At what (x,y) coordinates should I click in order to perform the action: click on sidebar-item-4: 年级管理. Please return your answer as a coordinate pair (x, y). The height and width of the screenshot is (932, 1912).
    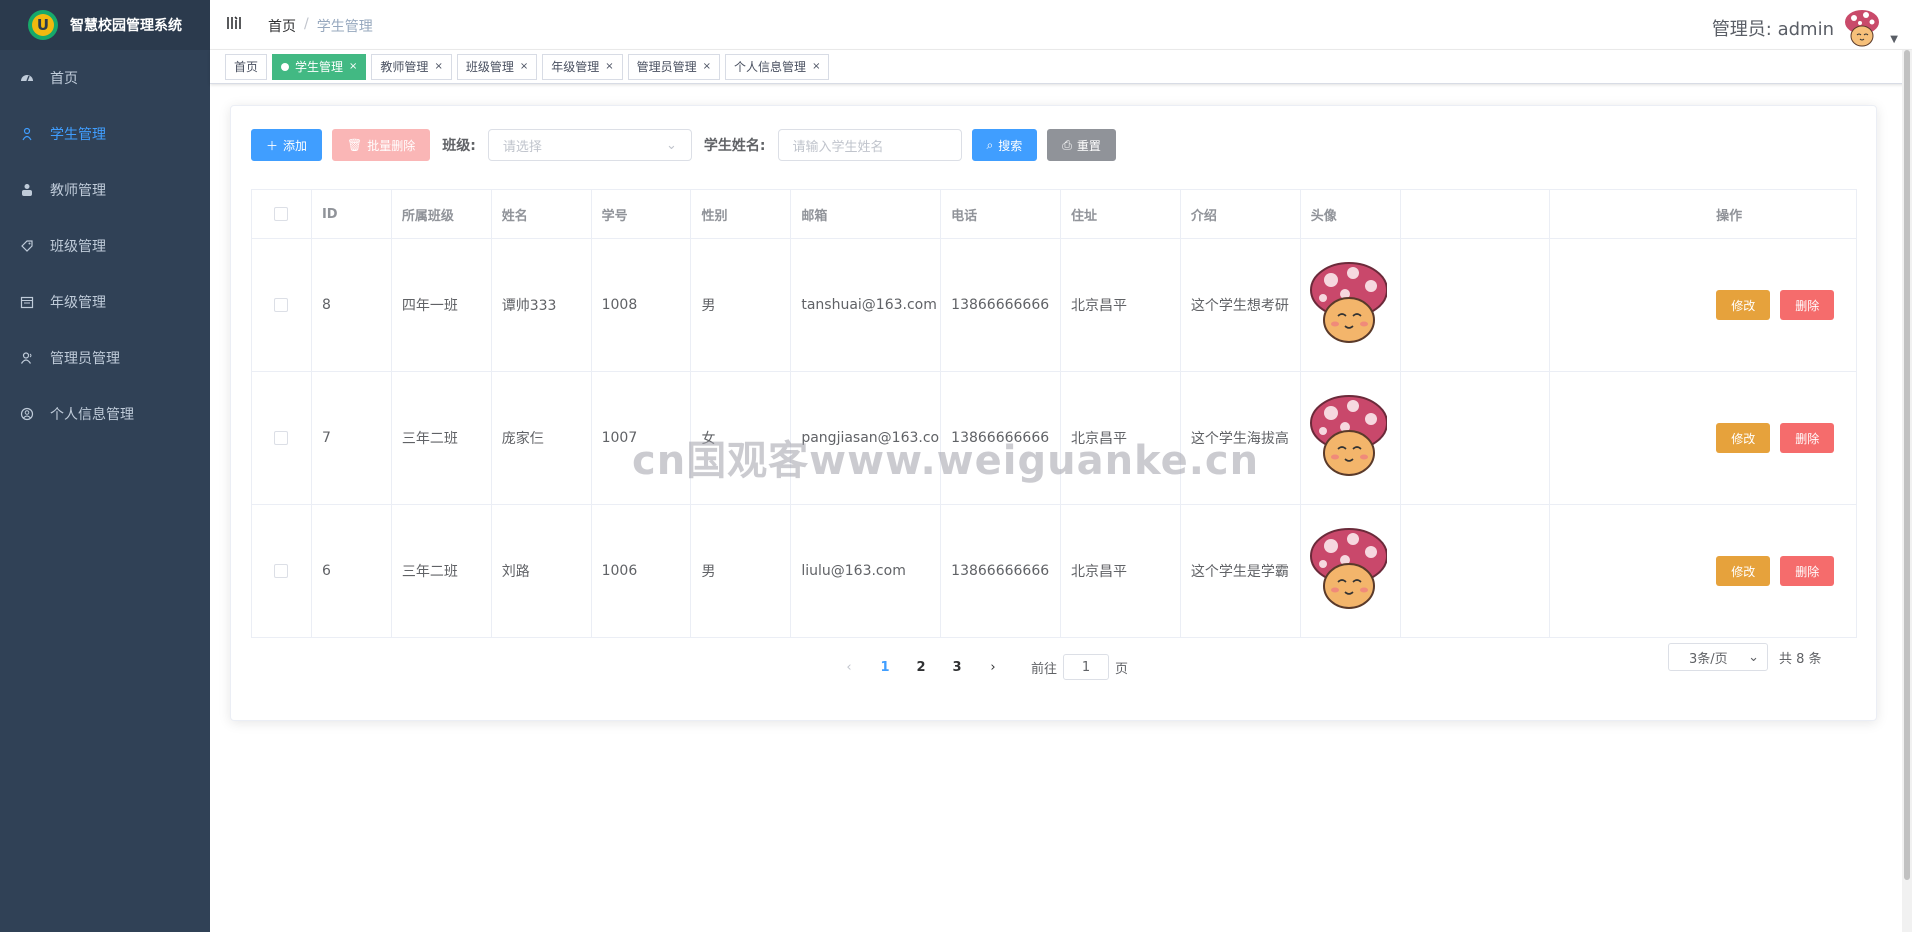
    Looking at the image, I should click on (105, 302).